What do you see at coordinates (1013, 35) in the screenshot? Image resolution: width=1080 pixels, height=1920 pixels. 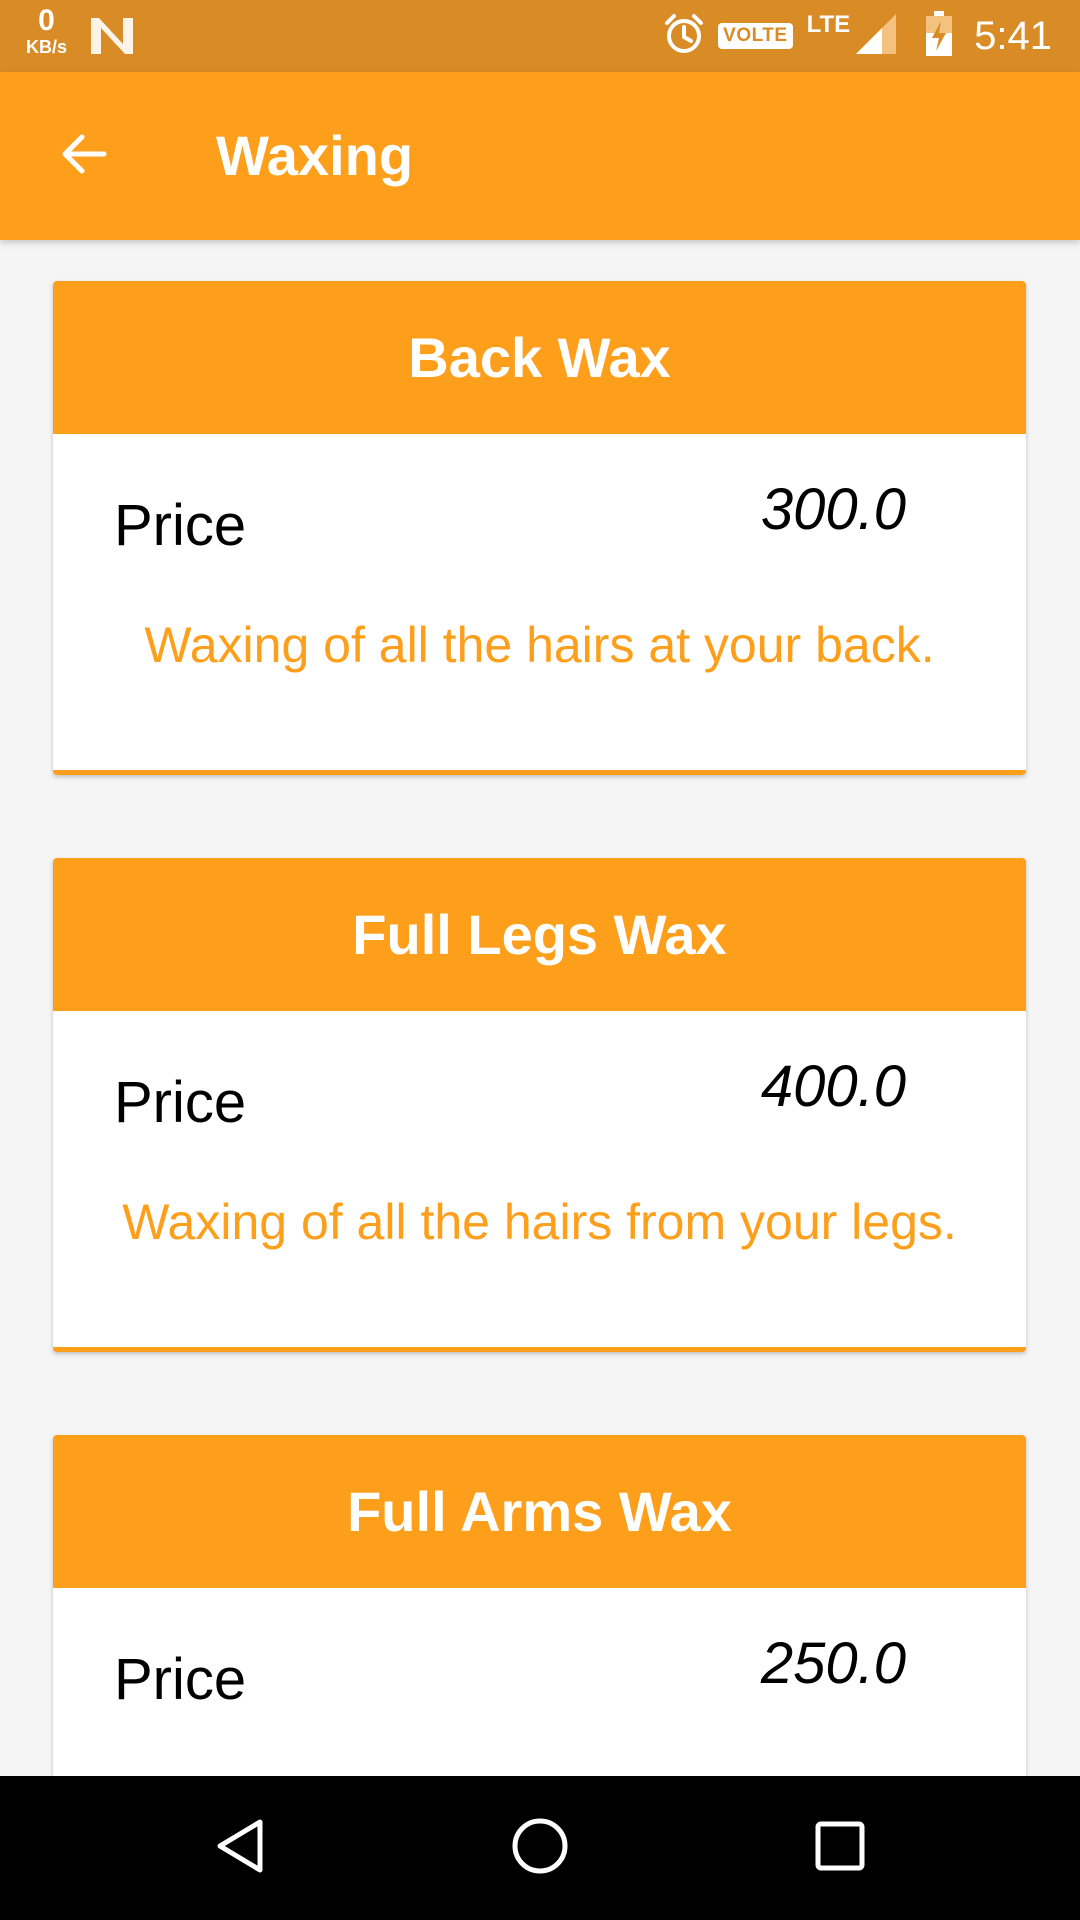 I see `clock: 5:41` at bounding box center [1013, 35].